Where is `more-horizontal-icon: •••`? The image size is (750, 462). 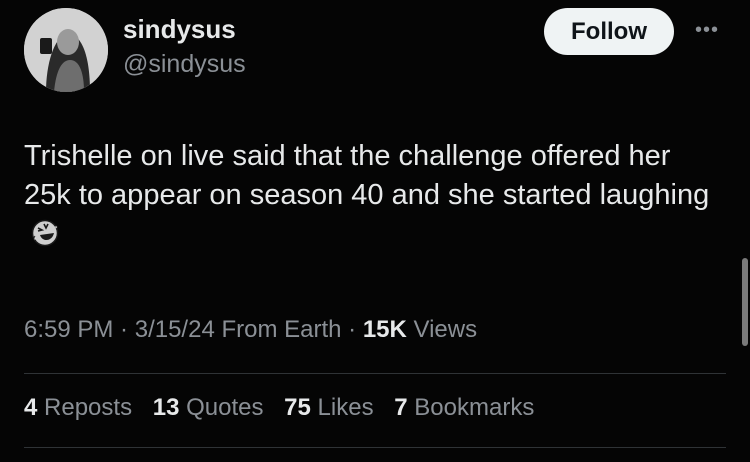
more-horizontal-icon: ••• is located at coordinates (707, 30).